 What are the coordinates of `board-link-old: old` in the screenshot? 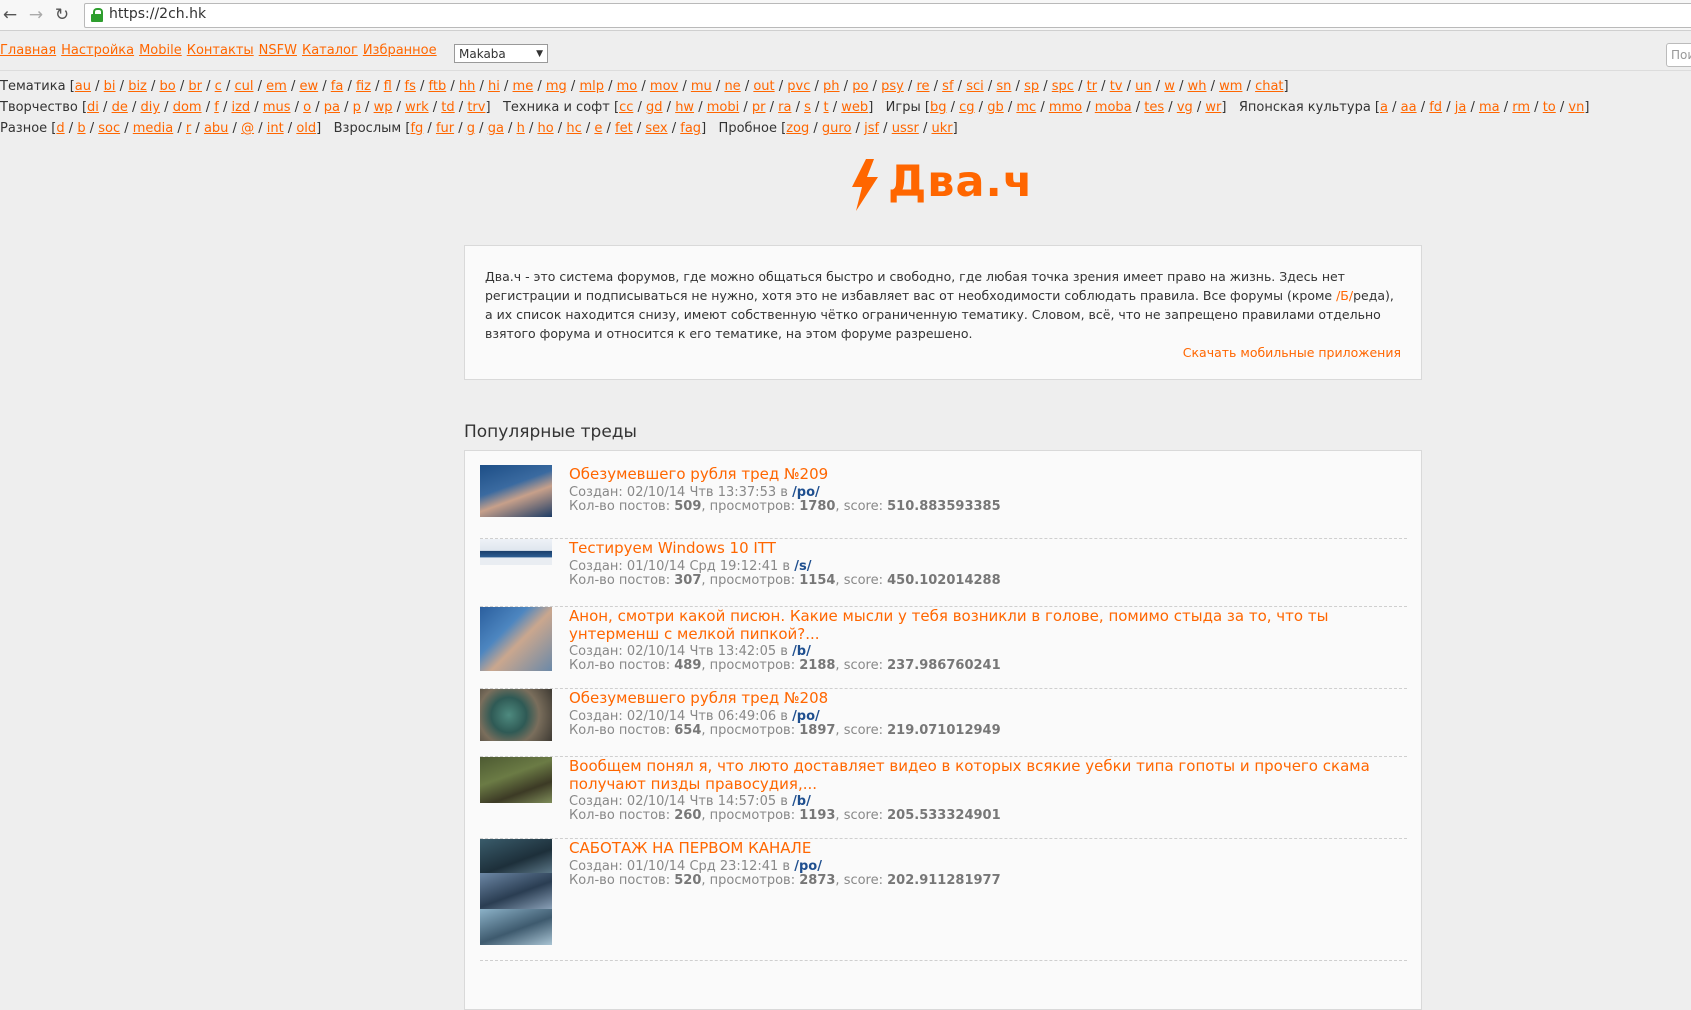 It's located at (306, 128).